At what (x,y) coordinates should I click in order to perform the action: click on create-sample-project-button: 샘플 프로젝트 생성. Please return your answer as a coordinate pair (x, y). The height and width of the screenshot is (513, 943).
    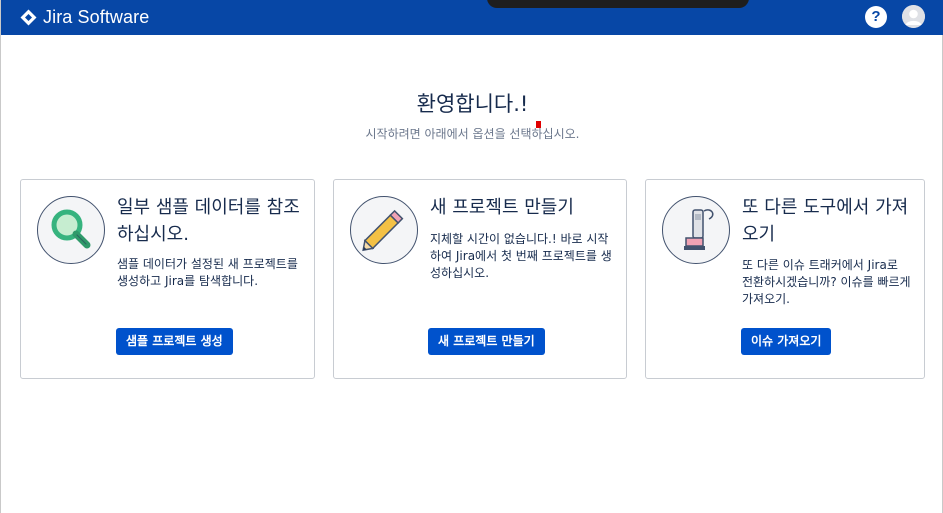
    Looking at the image, I should click on (174, 341).